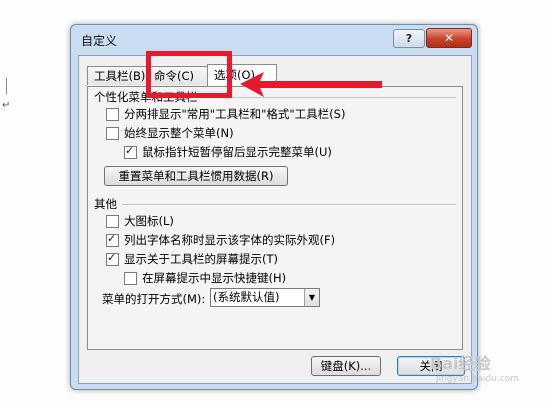 The width and height of the screenshot is (550, 401). I want to click on section-divider, so click(289, 204).